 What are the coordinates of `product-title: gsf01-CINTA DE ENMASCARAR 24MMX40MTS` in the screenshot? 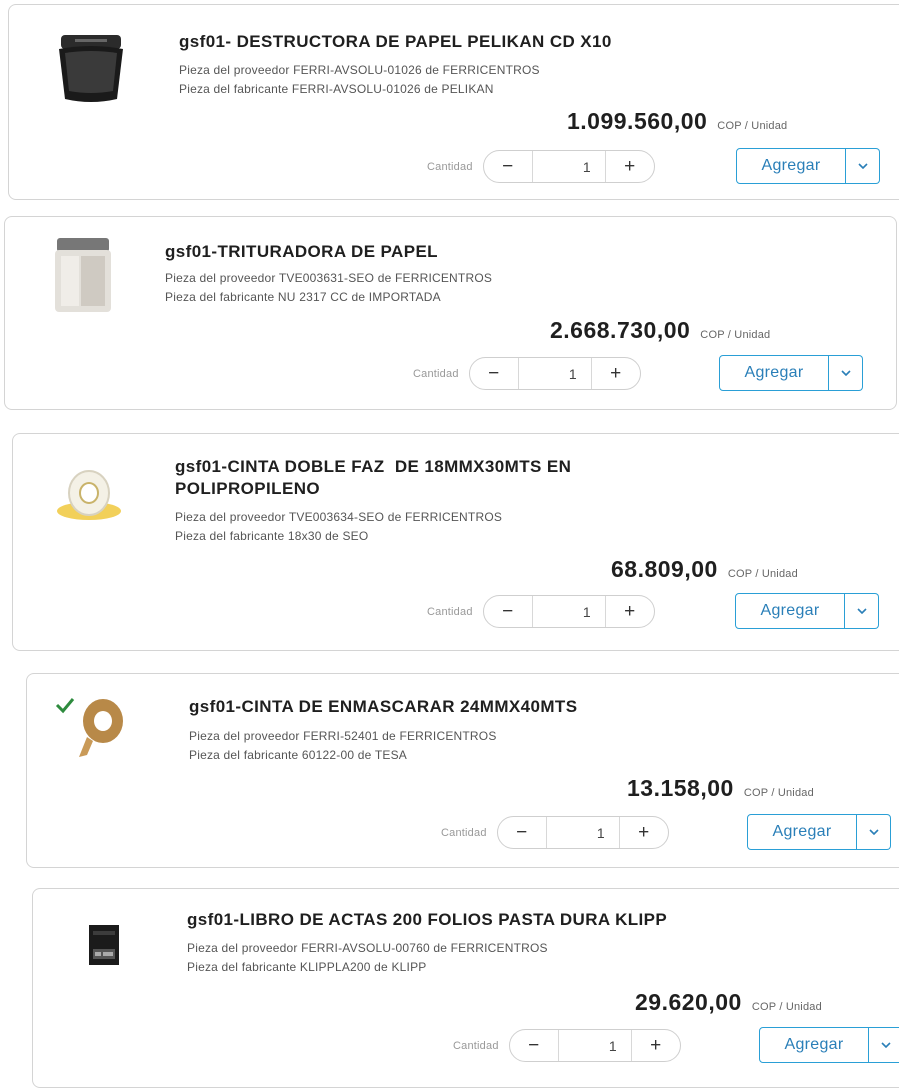 It's located at (539, 707).